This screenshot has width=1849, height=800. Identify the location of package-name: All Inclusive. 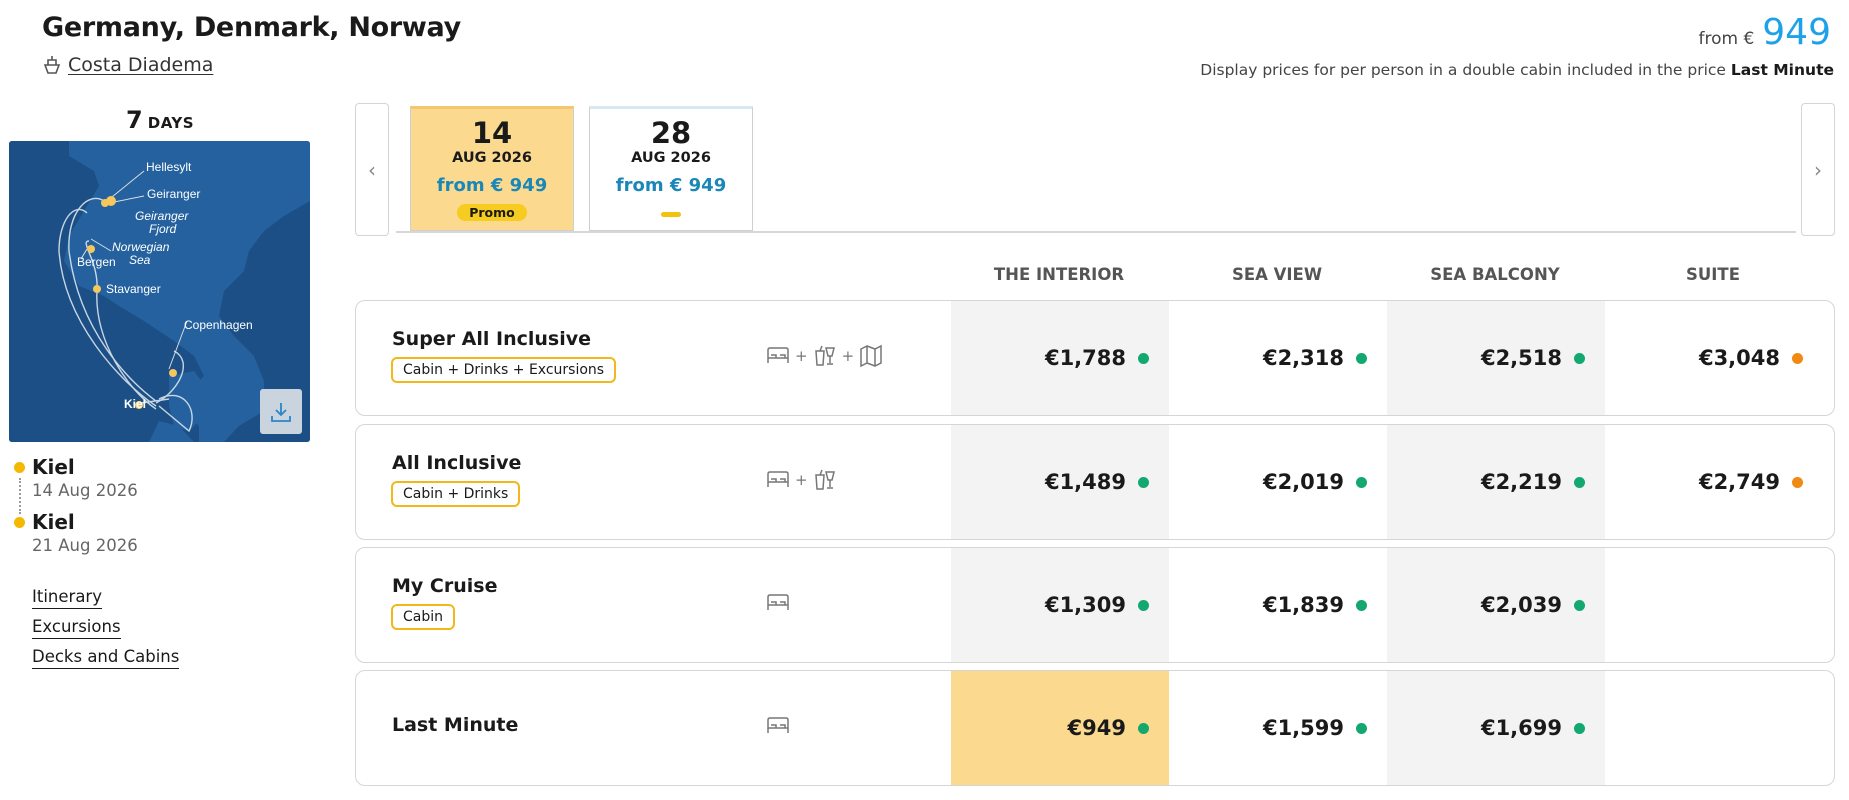
(457, 463).